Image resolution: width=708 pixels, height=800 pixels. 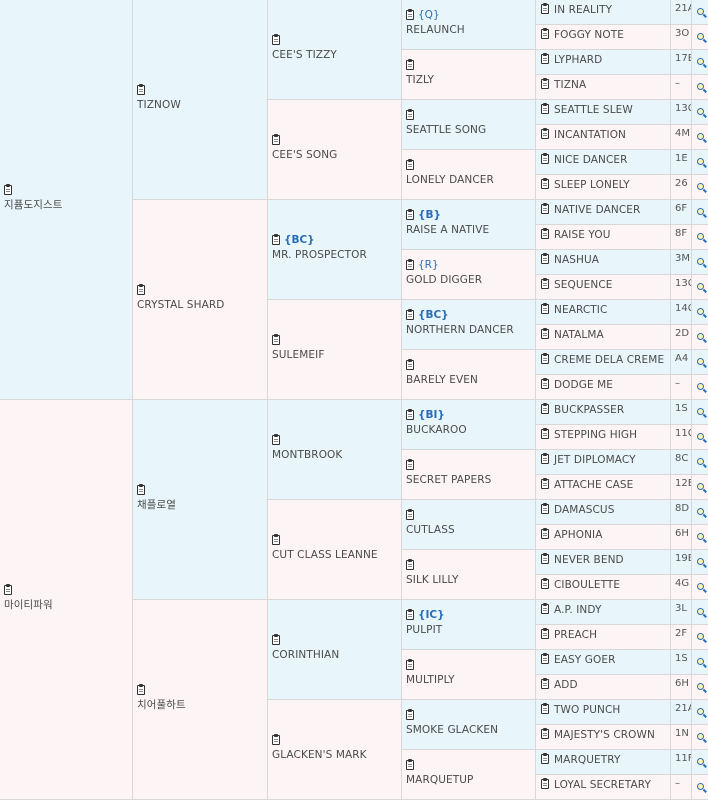 What do you see at coordinates (469, 225) in the screenshot?
I see `gen4-cell: {B} RAISE A NATIVE` at bounding box center [469, 225].